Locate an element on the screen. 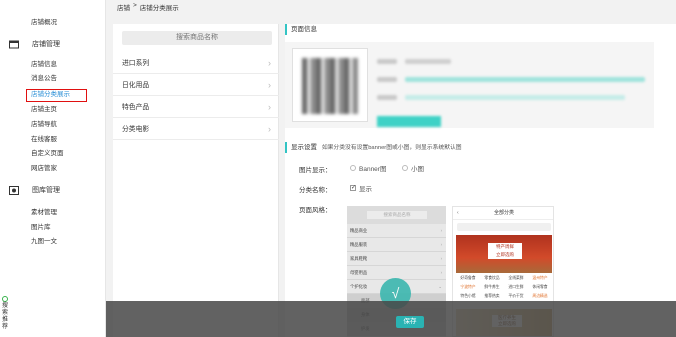 This screenshot has width=676, height=337. preview-row: 精品服装 › is located at coordinates (396, 245).